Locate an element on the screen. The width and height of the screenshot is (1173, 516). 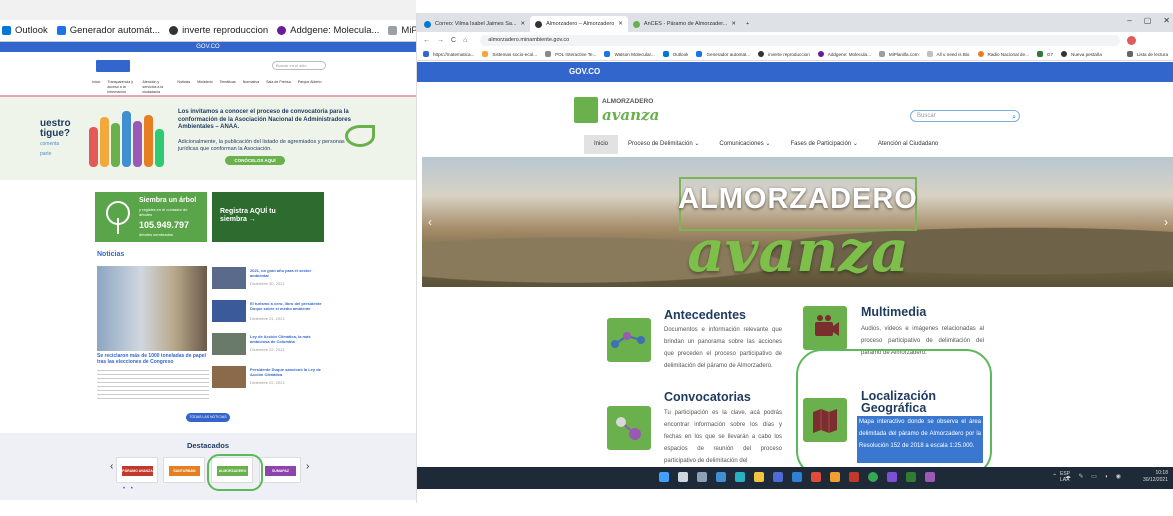
new-tab-button: + is located at coordinates (747, 24).